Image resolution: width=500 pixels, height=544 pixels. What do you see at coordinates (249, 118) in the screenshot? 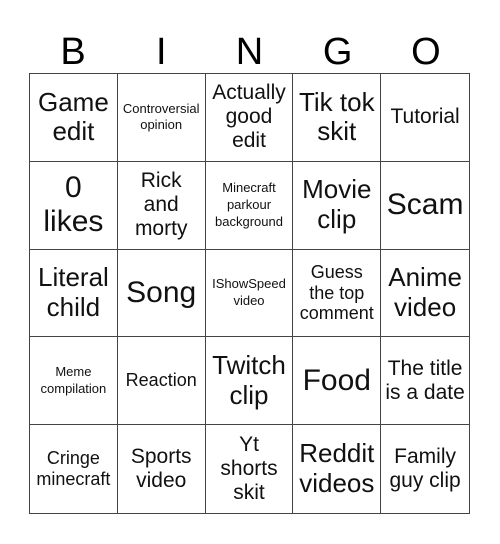
I see `bingo-cell: Actually good edit` at bounding box center [249, 118].